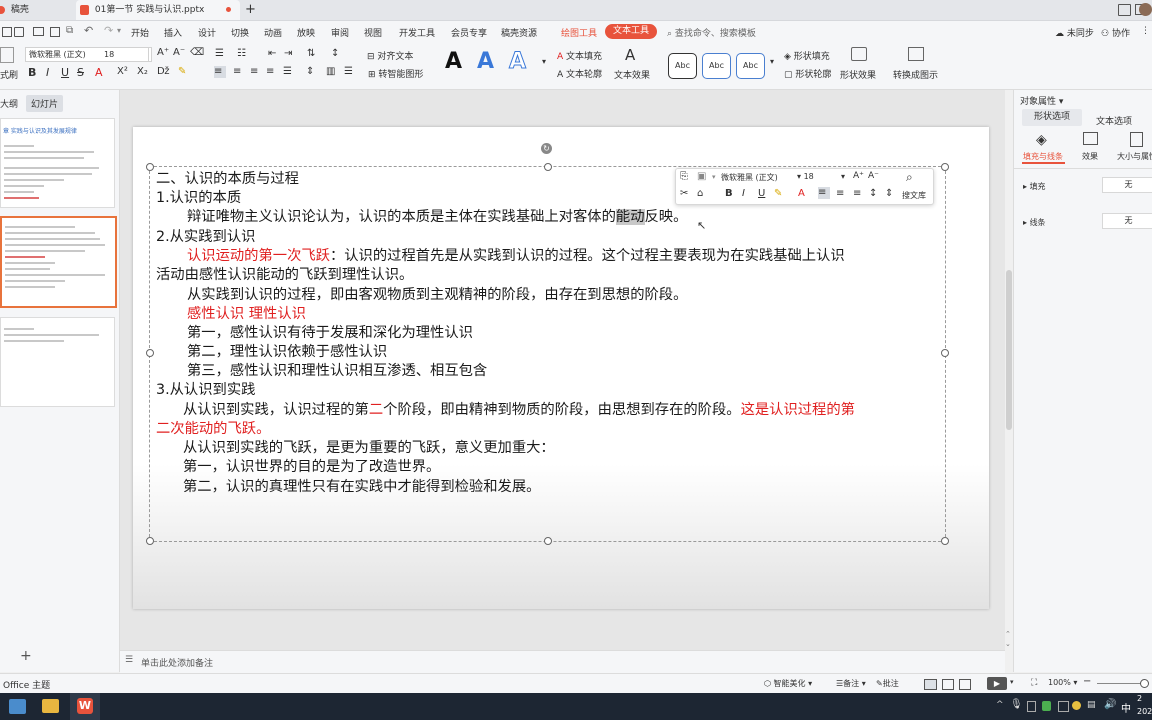 This screenshot has width=1152, height=720. What do you see at coordinates (807, 55) in the screenshot?
I see `shape-fill-button: ◈ 形状填充` at bounding box center [807, 55].